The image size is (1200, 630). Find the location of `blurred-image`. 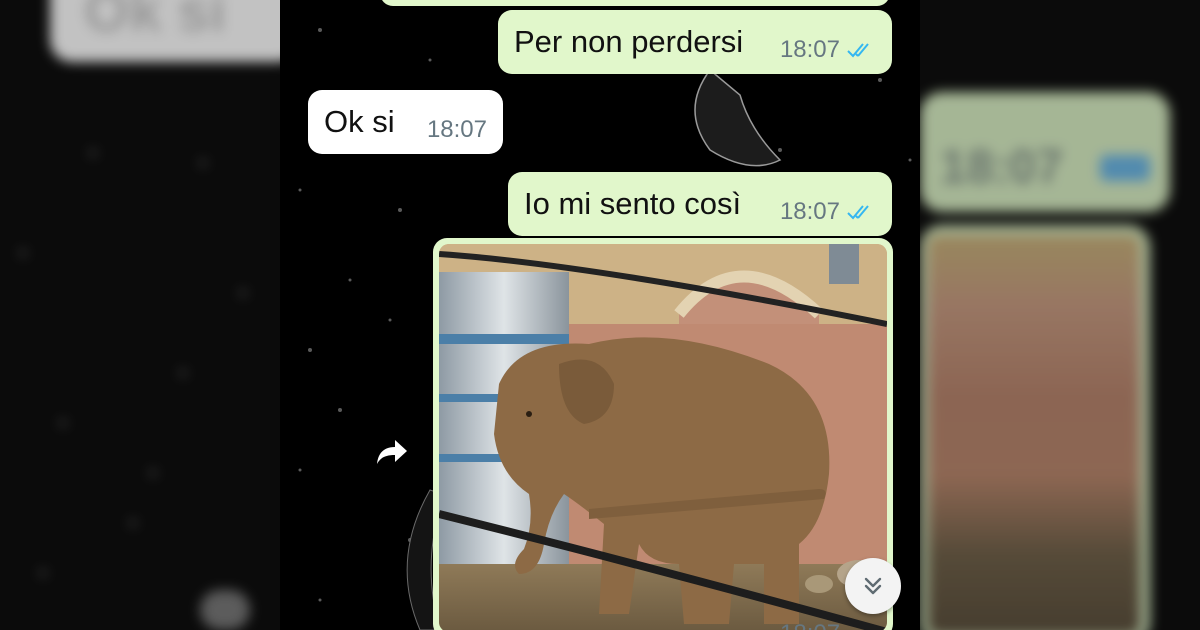

blurred-image is located at coordinates (1034, 432).